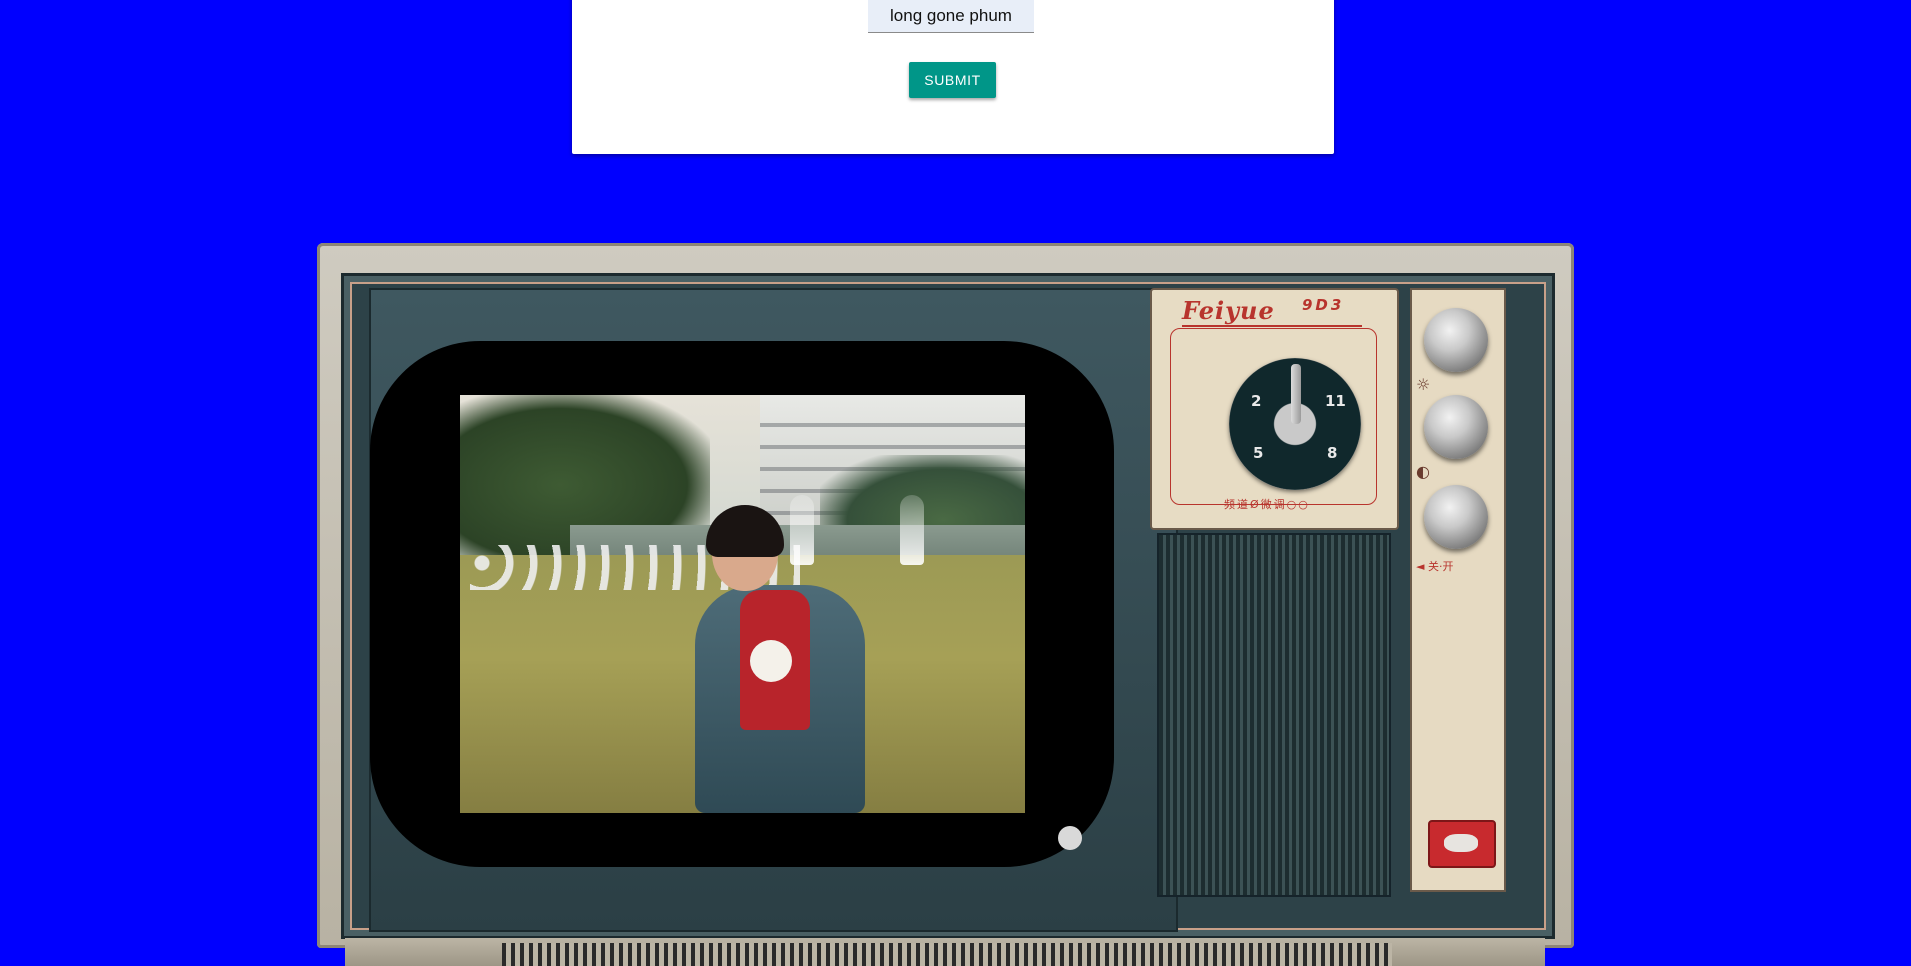 The height and width of the screenshot is (966, 1911). I want to click on submit-button: SUBMIT, so click(952, 80).